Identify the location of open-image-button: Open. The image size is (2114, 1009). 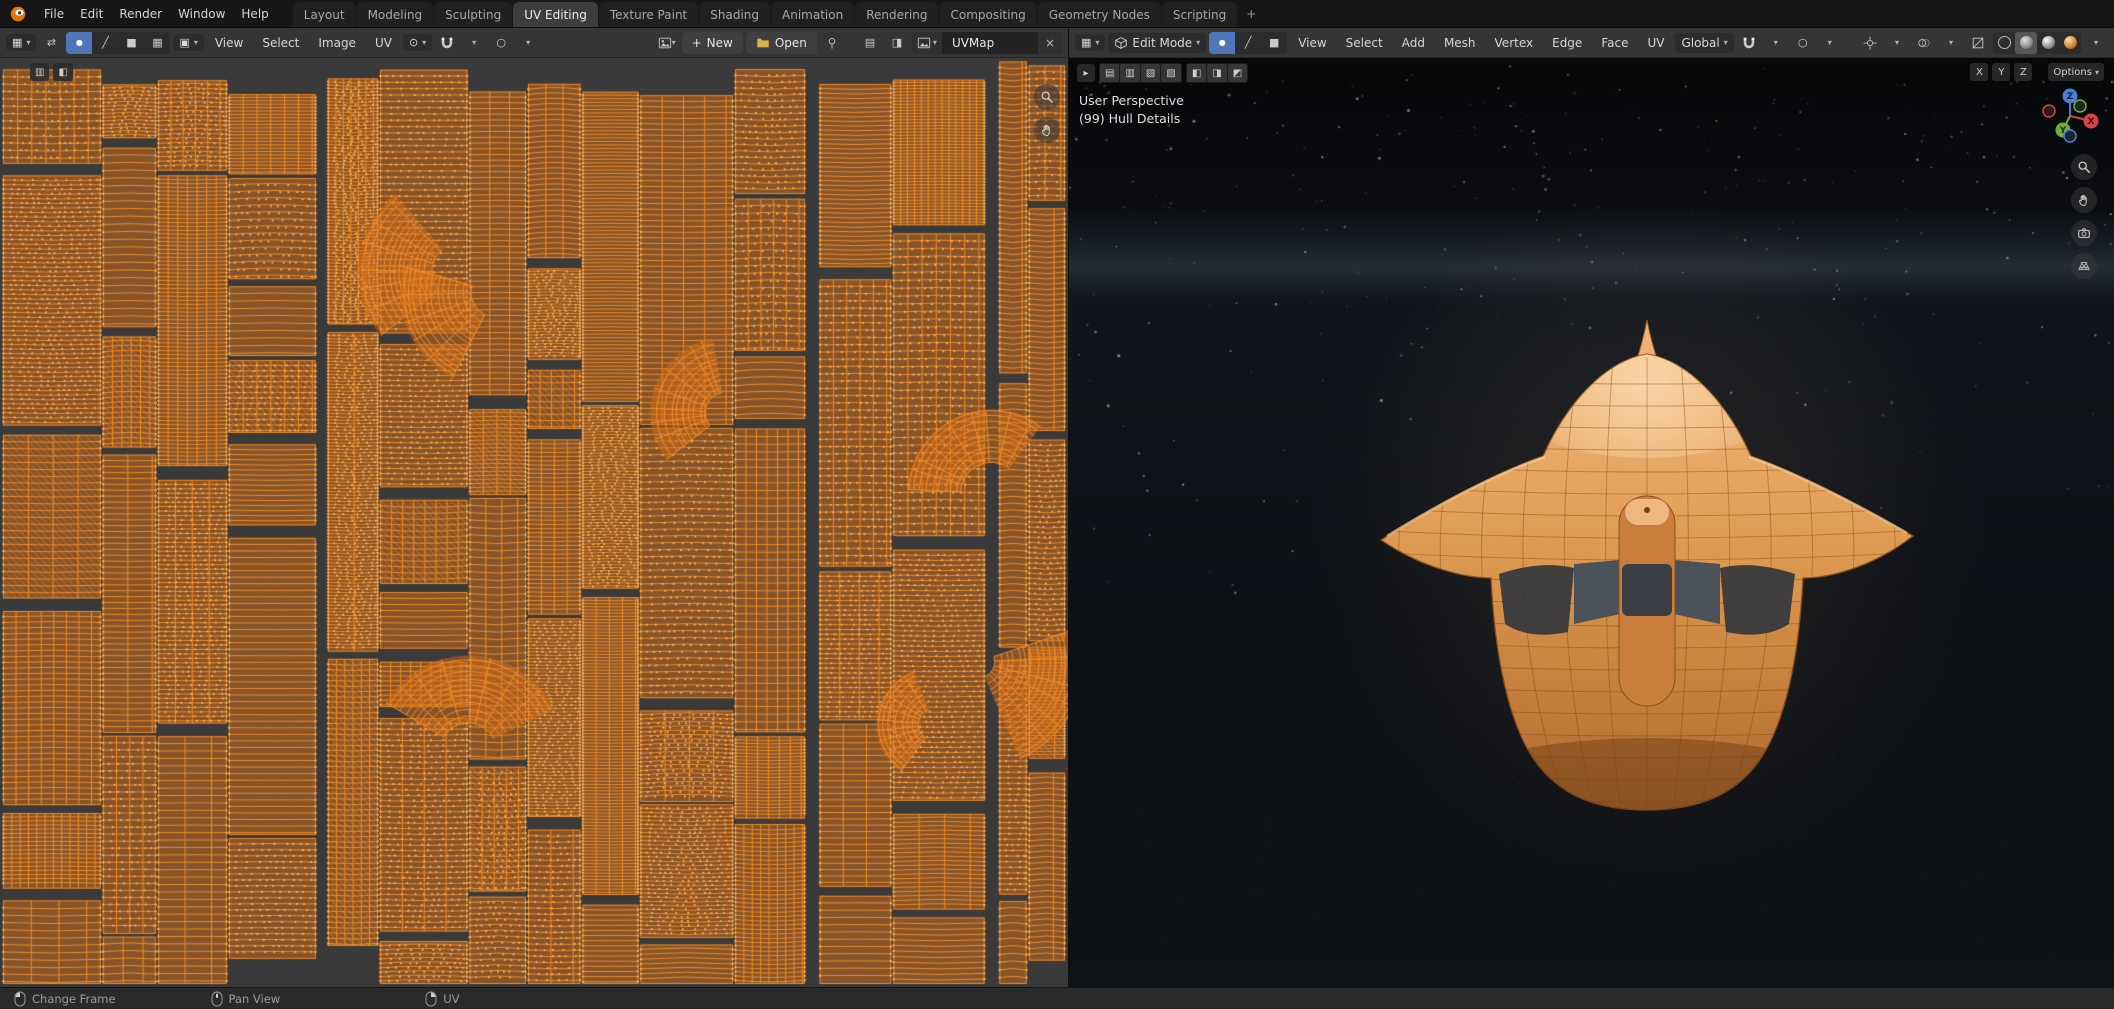
(781, 42).